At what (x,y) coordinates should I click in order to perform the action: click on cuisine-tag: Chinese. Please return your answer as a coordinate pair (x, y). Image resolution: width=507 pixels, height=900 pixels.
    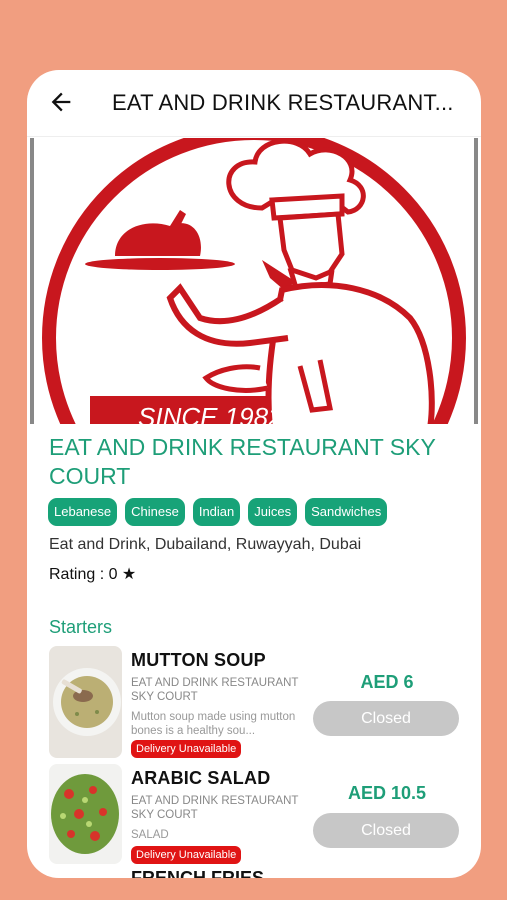
    Looking at the image, I should click on (155, 512).